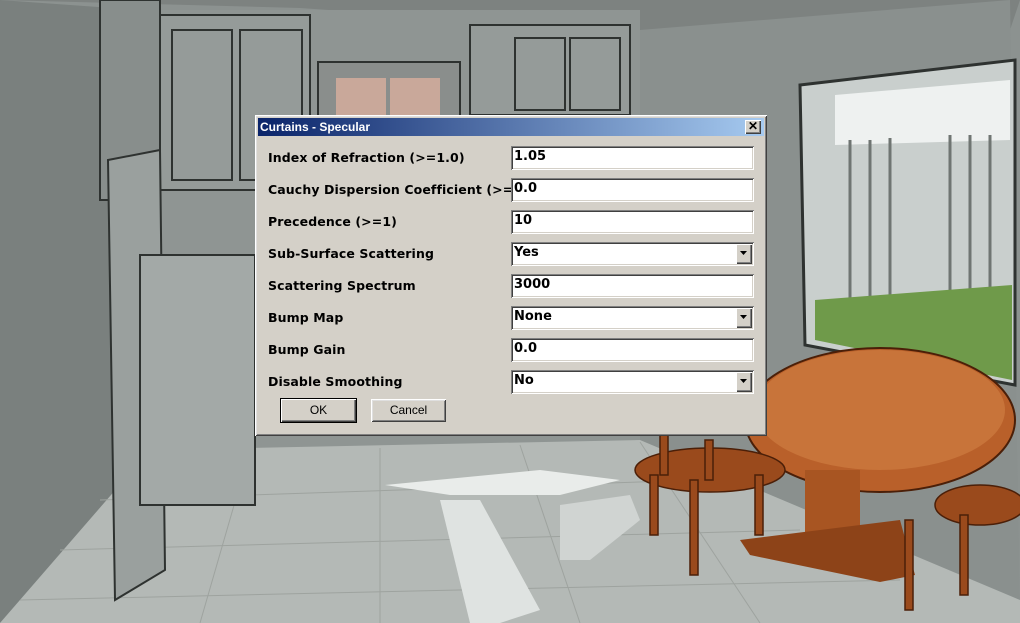 This screenshot has height=623, width=1020. What do you see at coordinates (629, 156) in the screenshot?
I see `index-of-refraction-value` at bounding box center [629, 156].